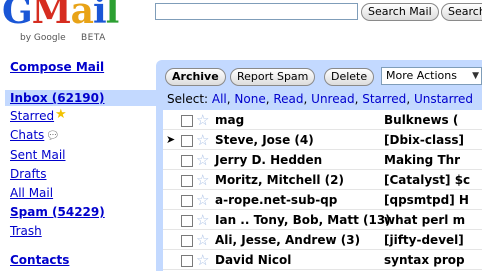 The image size is (482, 271). I want to click on message-row: ☆ Jerry D. Hedden Making Thr, so click(322, 160).